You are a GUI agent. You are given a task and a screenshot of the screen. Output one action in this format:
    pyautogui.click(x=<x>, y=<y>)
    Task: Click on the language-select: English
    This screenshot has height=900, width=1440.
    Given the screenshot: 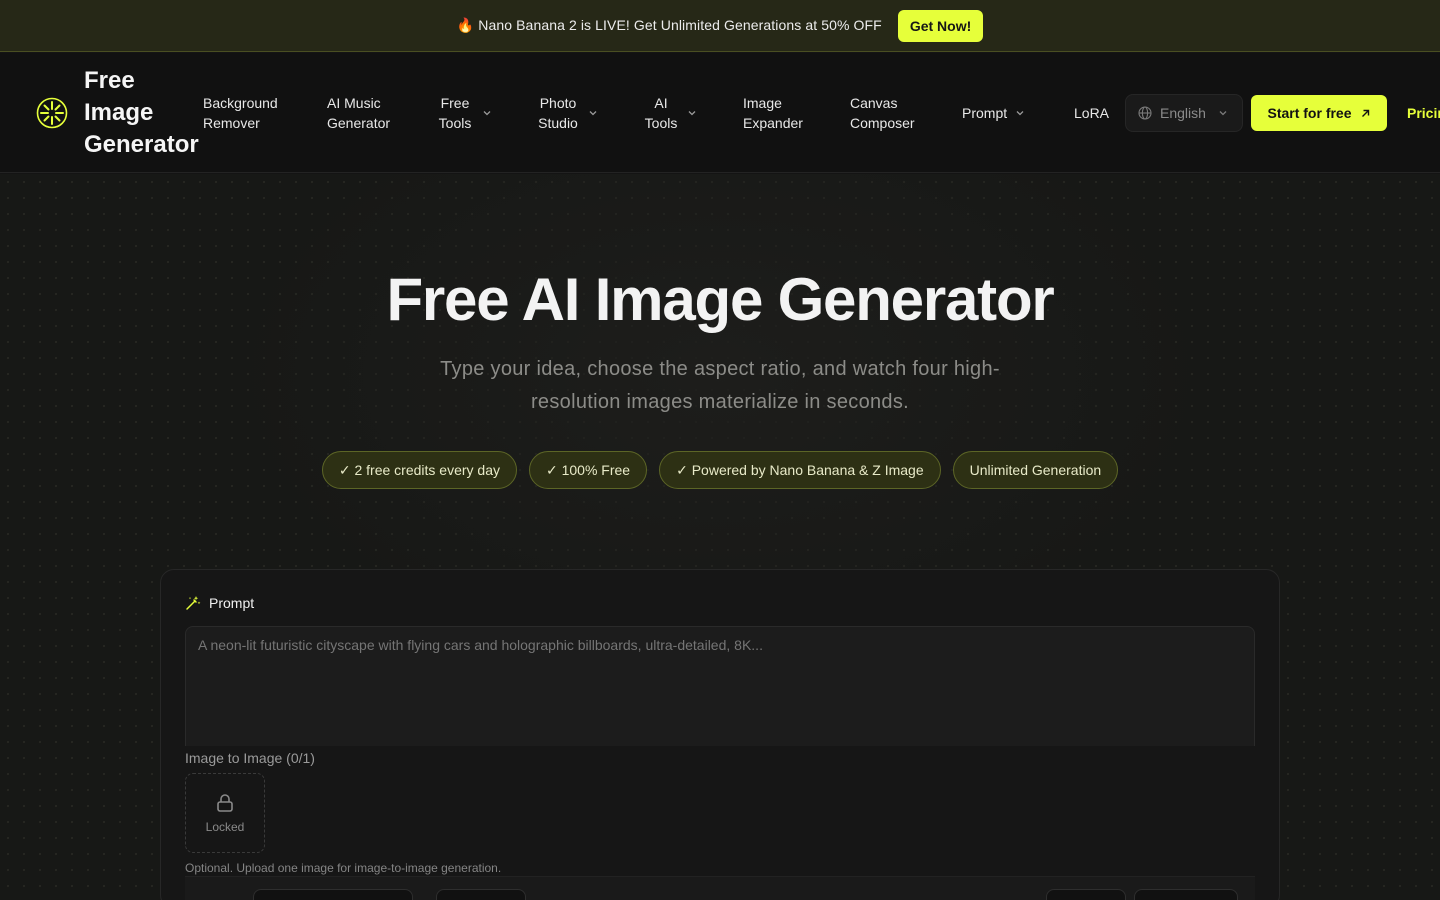 What is the action you would take?
    pyautogui.click(x=1184, y=113)
    